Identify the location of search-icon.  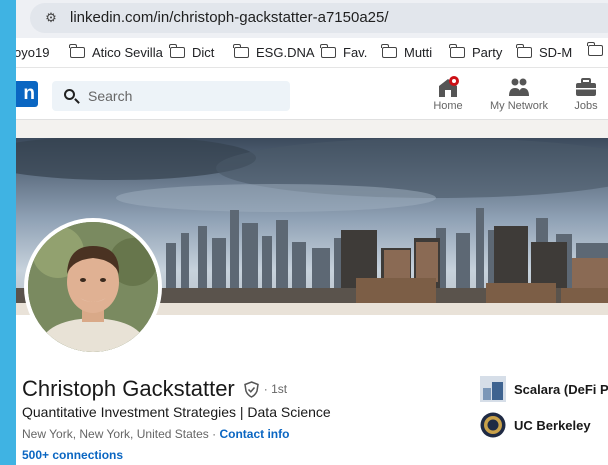
(69, 94).